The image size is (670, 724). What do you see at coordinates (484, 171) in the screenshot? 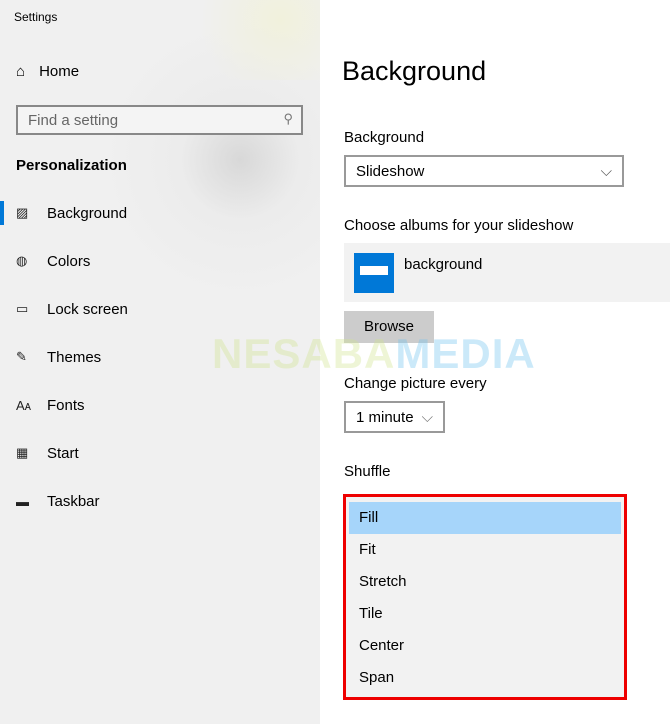
I see `background-select: Slideshow ⌵` at bounding box center [484, 171].